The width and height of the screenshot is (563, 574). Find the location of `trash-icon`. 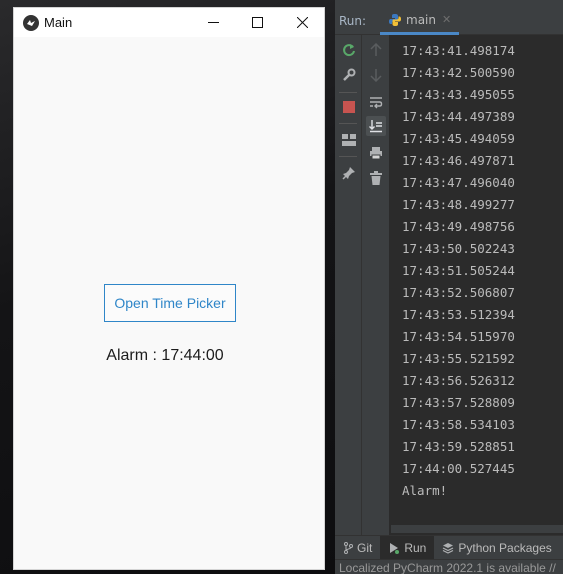

trash-icon is located at coordinates (376, 178).